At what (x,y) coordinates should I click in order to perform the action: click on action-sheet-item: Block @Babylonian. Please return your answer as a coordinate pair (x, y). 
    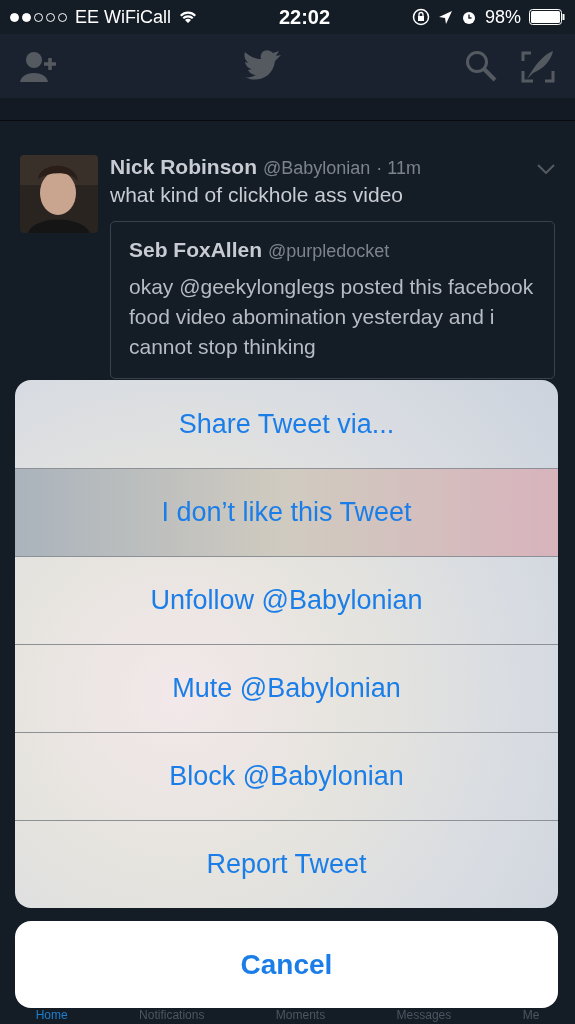
    Looking at the image, I should click on (286, 776).